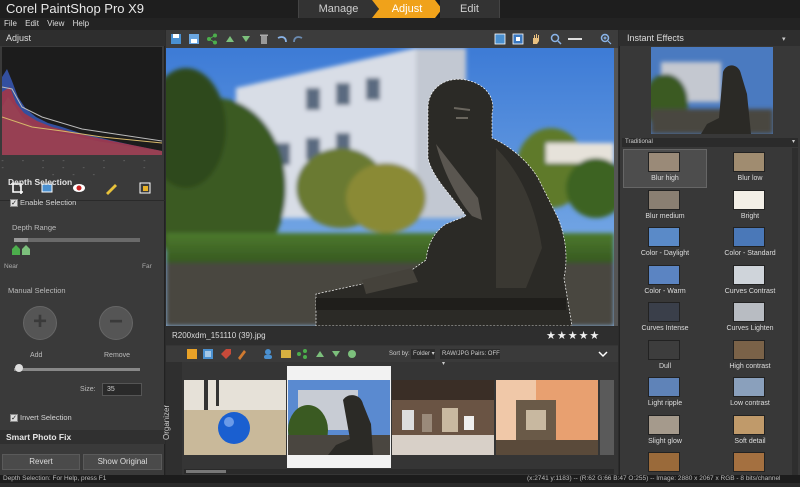 This screenshot has height=487, width=800. What do you see at coordinates (556, 39) in the screenshot?
I see `zoom-out-icon` at bounding box center [556, 39].